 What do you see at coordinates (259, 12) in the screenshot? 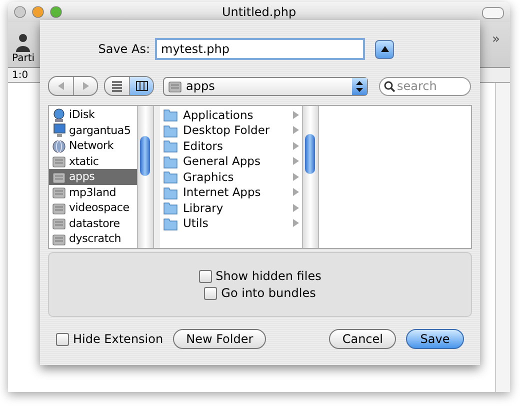
I see `window-title: Untitled.php` at bounding box center [259, 12].